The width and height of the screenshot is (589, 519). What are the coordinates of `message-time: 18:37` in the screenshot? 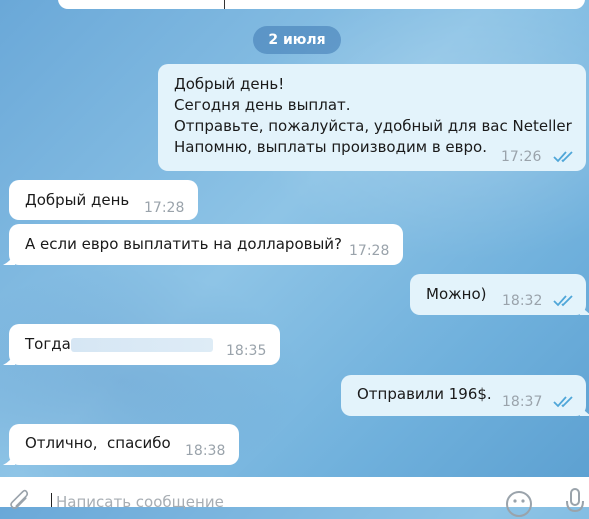 It's located at (522, 402).